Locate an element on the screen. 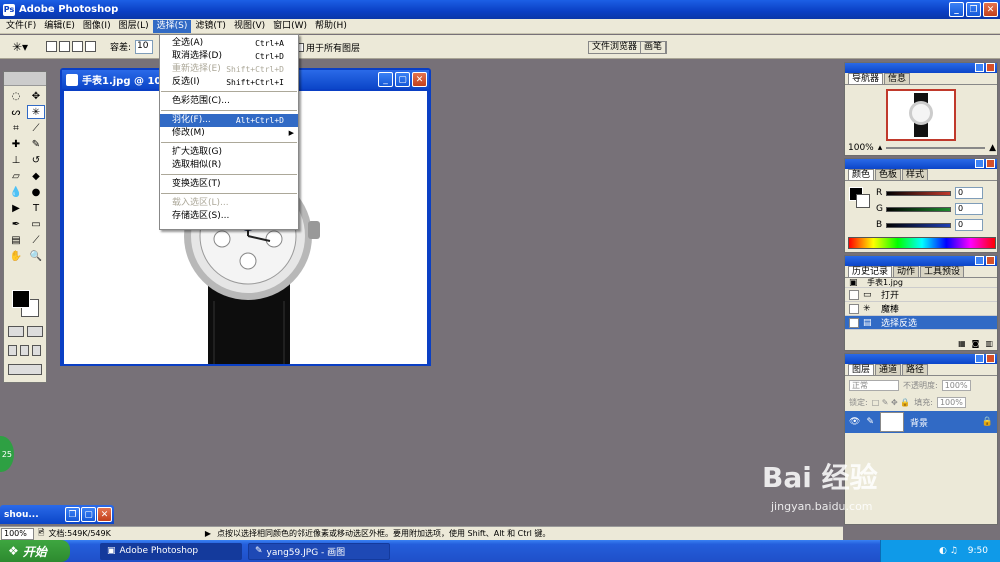 This screenshot has width=1000, height=562. select-menu-item: 反选(I) Shift+Ctrl+I is located at coordinates (229, 82).